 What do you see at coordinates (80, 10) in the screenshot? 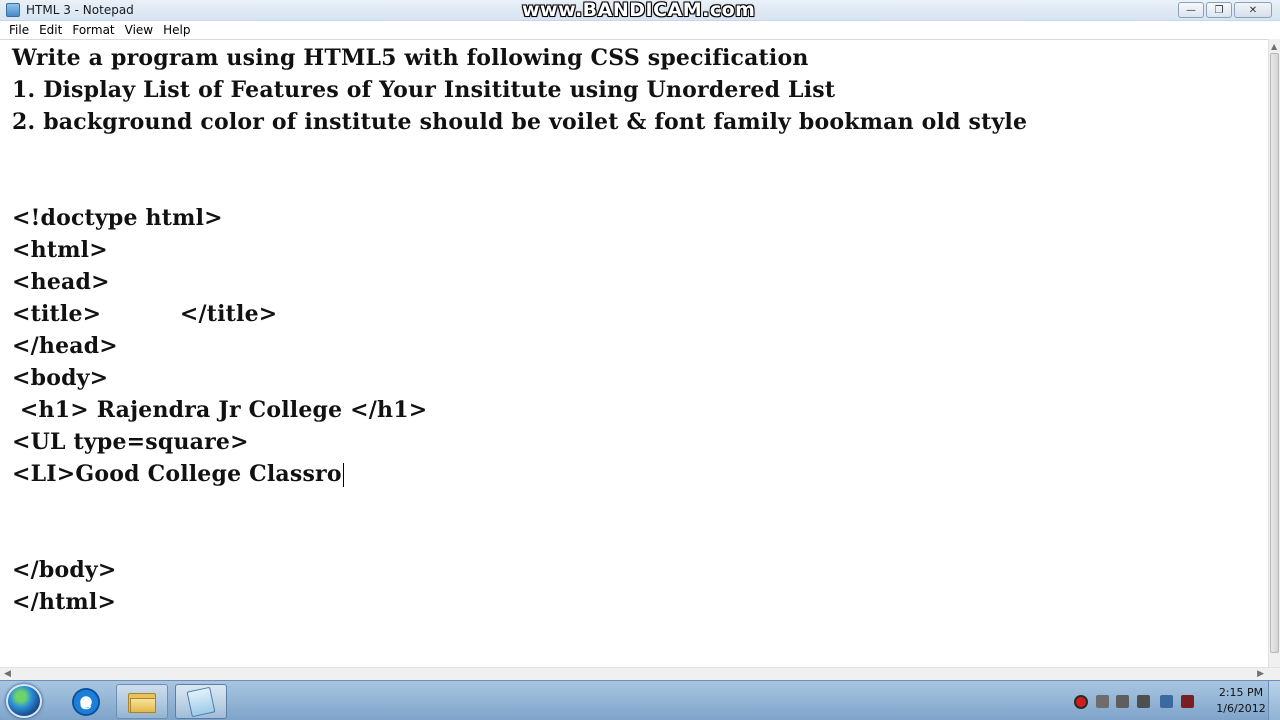
I see `window-title: HTML 3 - Notepad` at bounding box center [80, 10].